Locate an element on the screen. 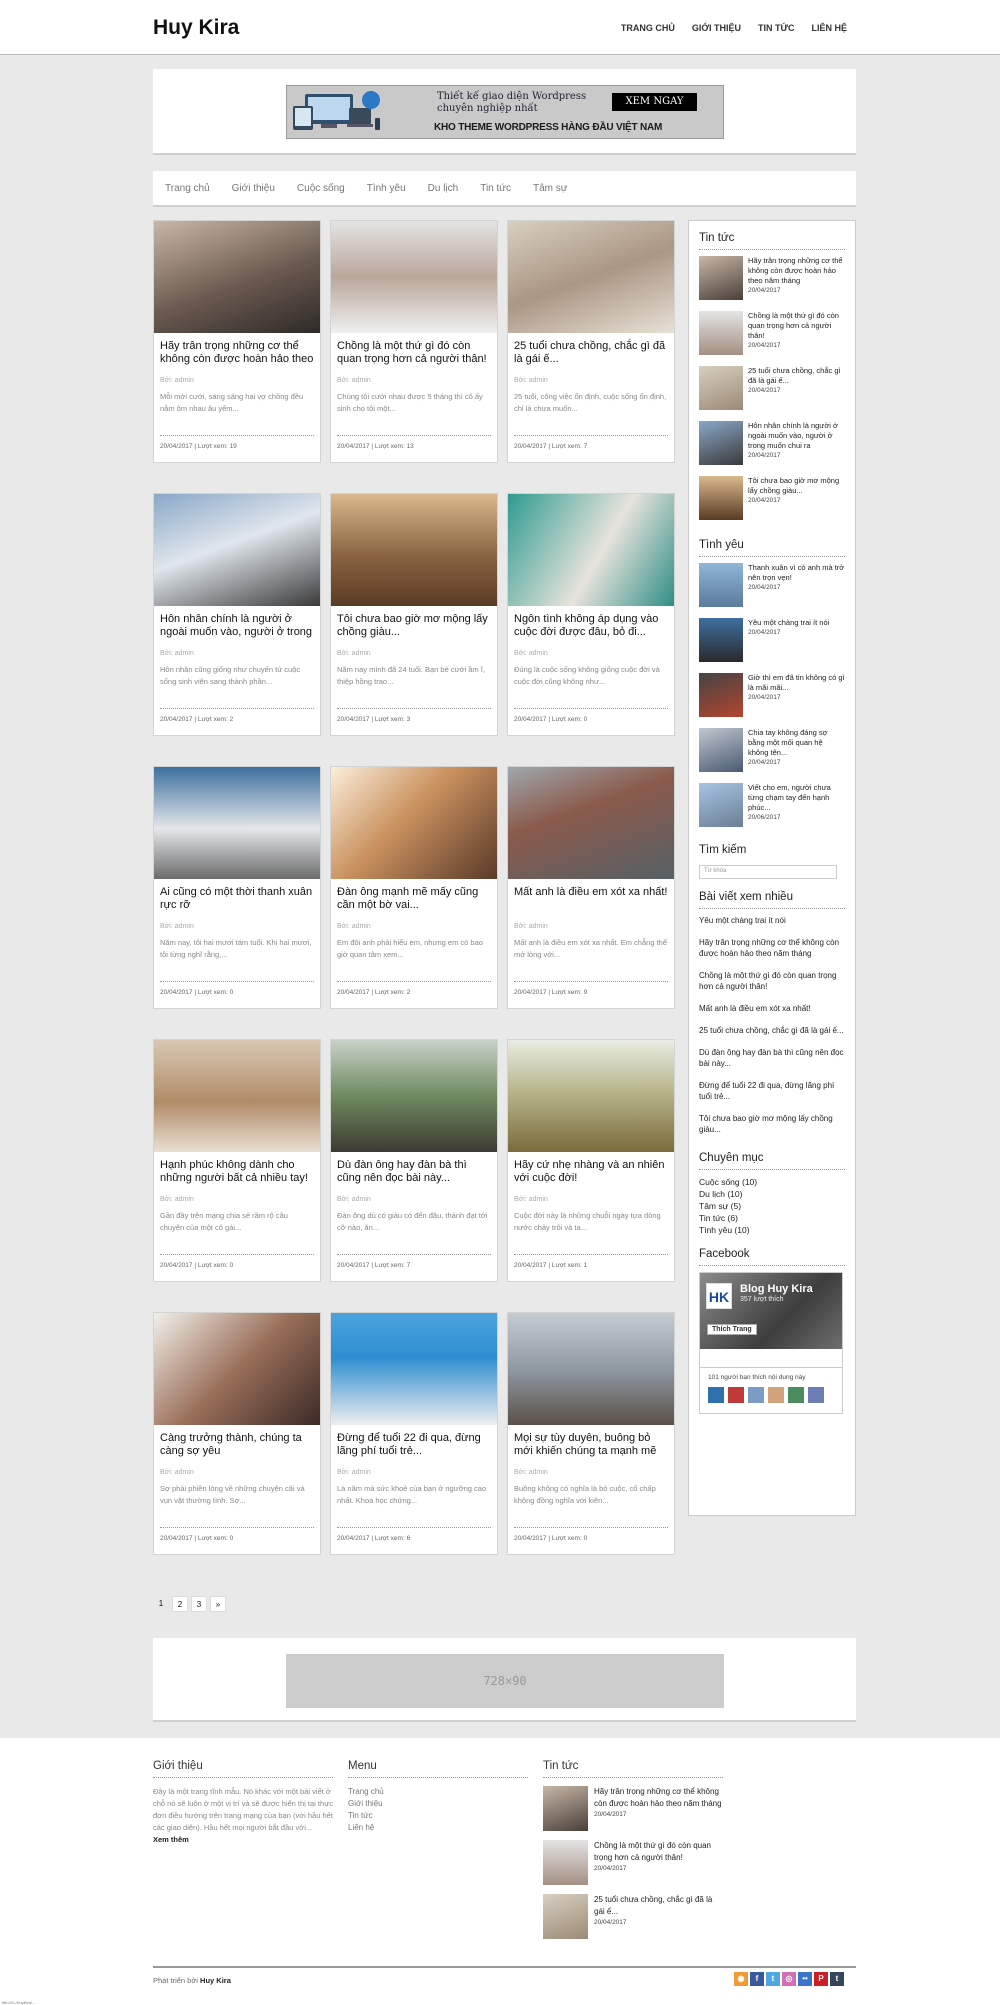 The width and height of the screenshot is (1000, 2005). topnav-home: TRANG CHỦ is located at coordinates (648, 28).